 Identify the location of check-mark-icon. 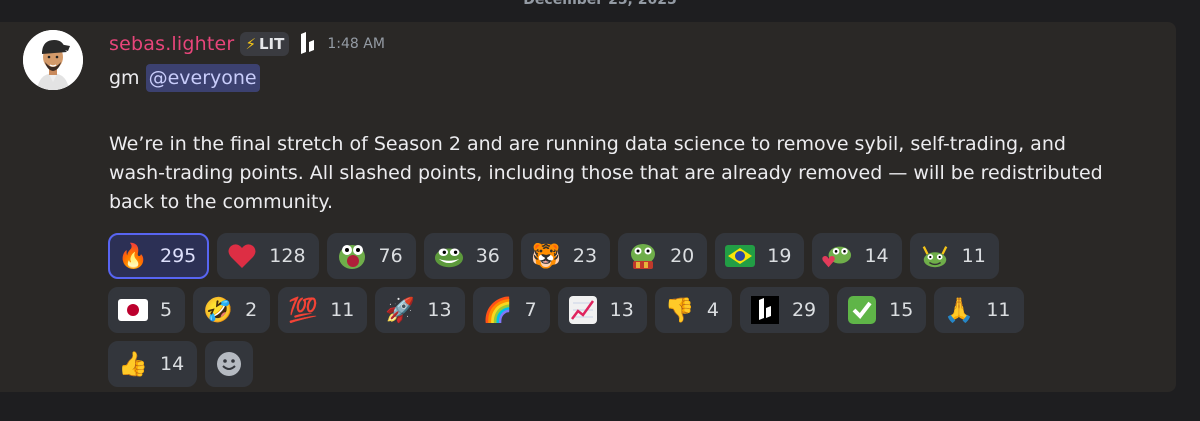
(862, 310).